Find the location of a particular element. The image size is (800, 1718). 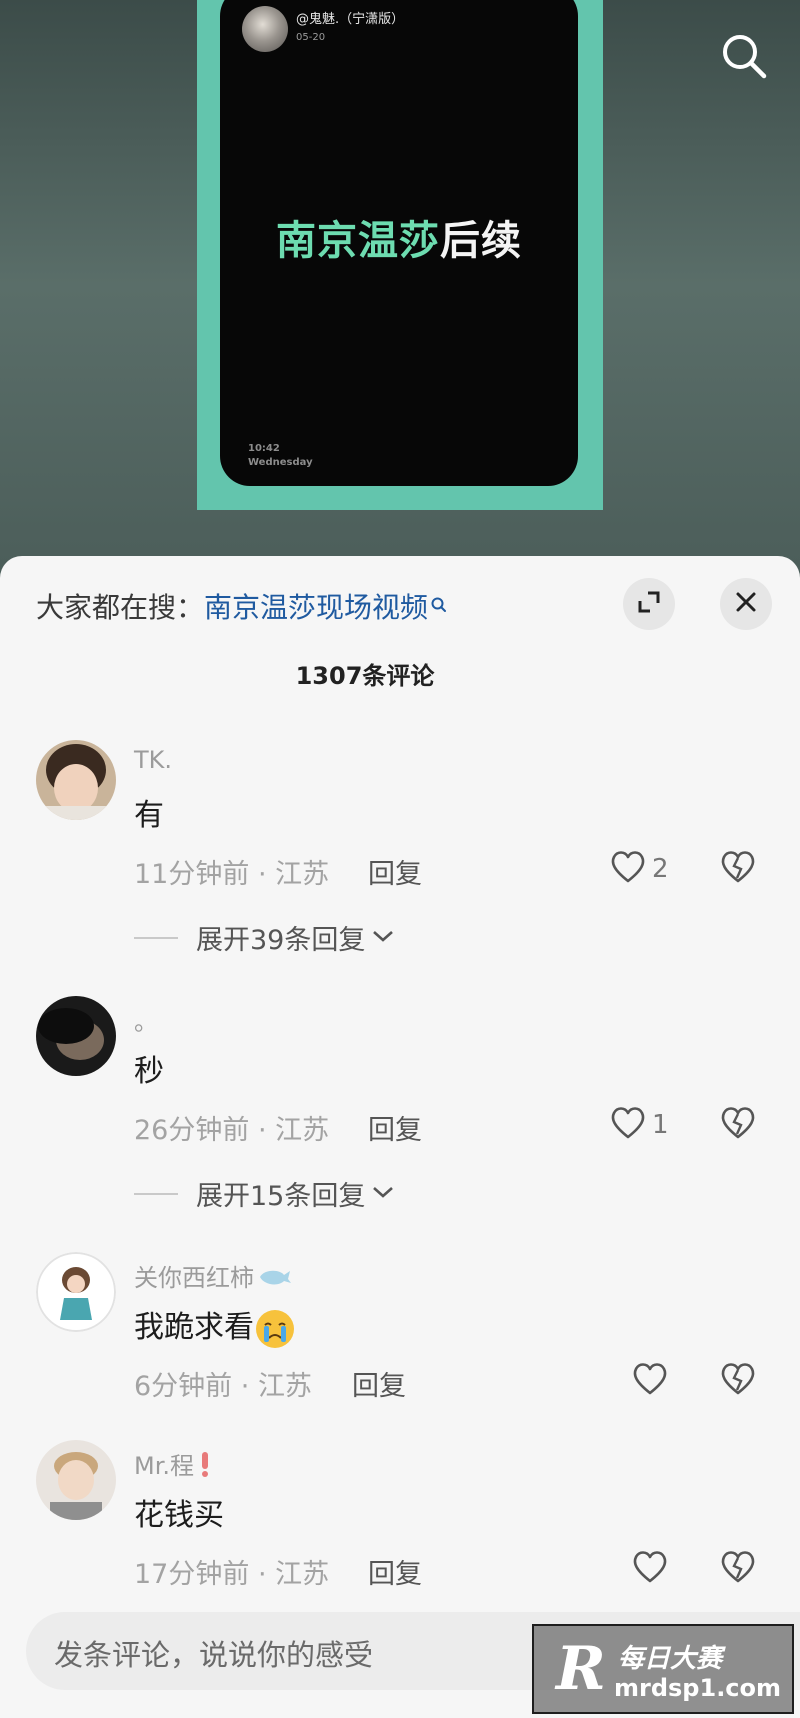

watermark: R 每日大赛 mrdsp1.com is located at coordinates (663, 1669).